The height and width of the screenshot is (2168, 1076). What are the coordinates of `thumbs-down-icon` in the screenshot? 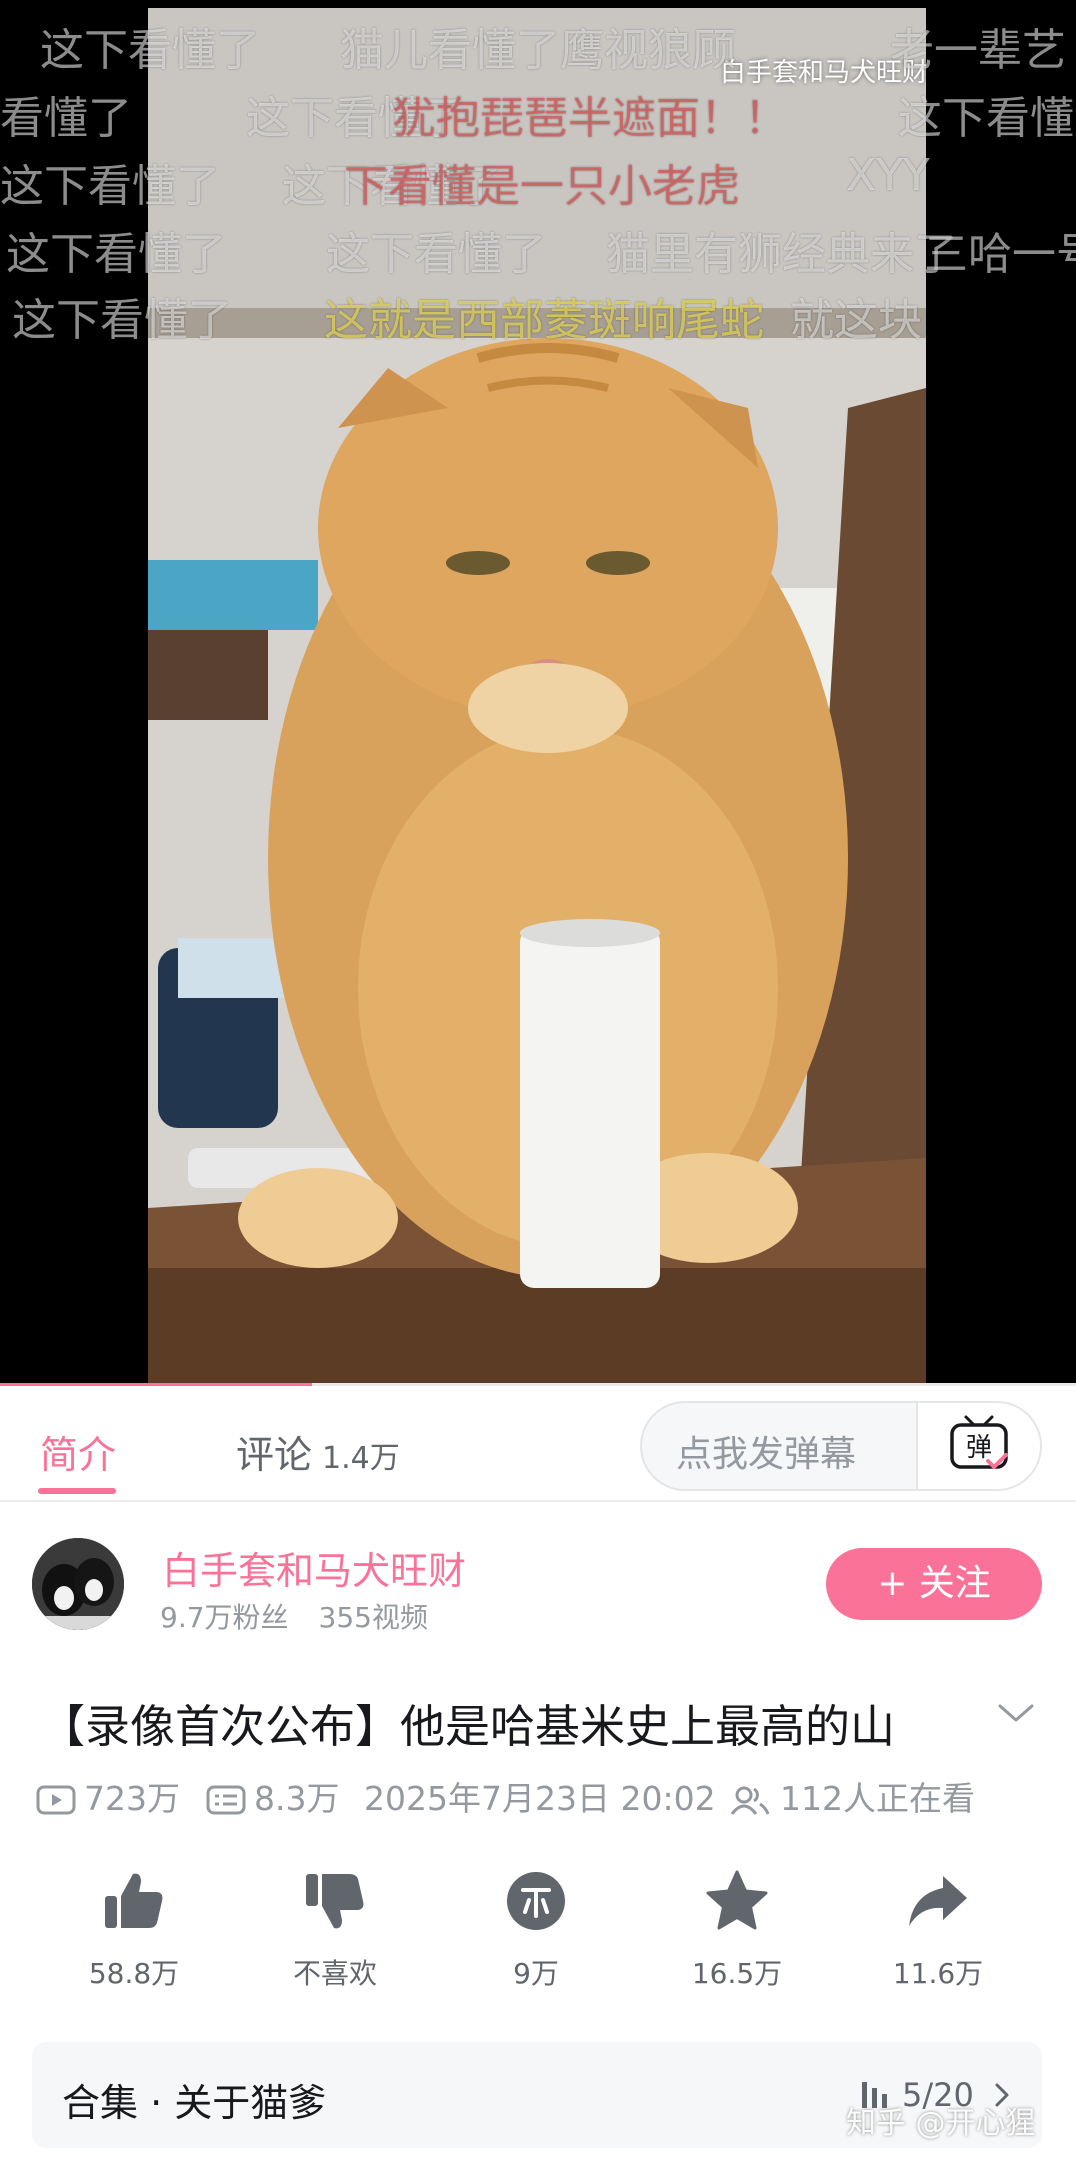 It's located at (335, 1901).